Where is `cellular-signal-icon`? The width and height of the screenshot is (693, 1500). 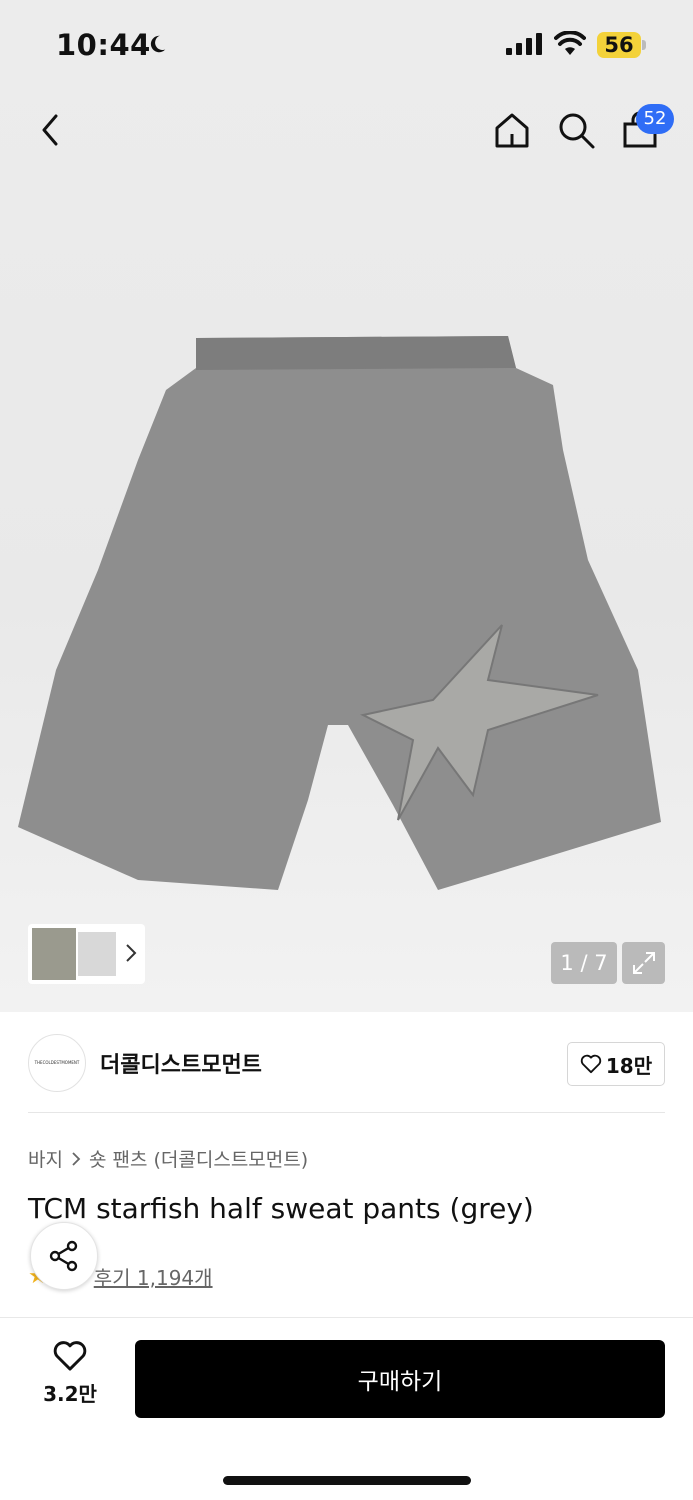 cellular-signal-icon is located at coordinates (524, 44).